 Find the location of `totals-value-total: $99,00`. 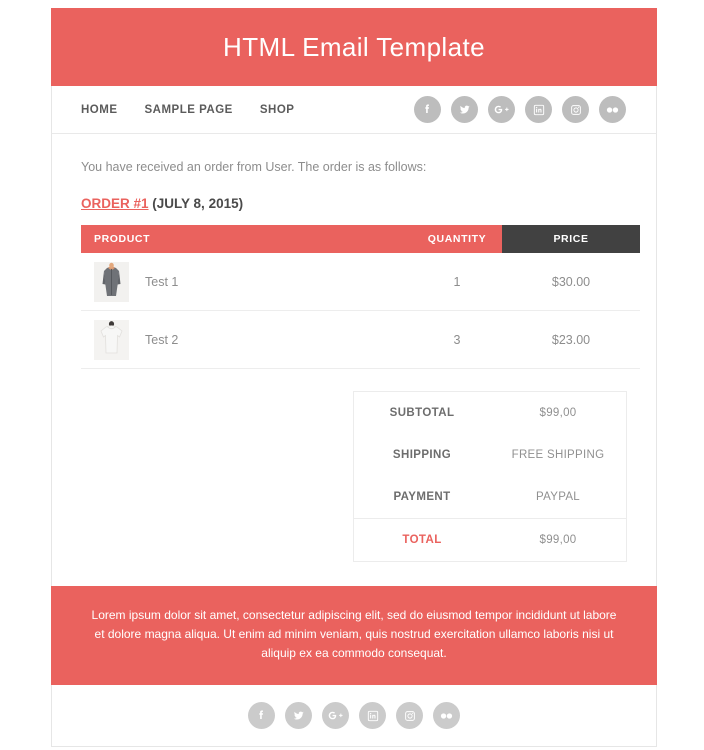

totals-value-total: $99,00 is located at coordinates (558, 540).